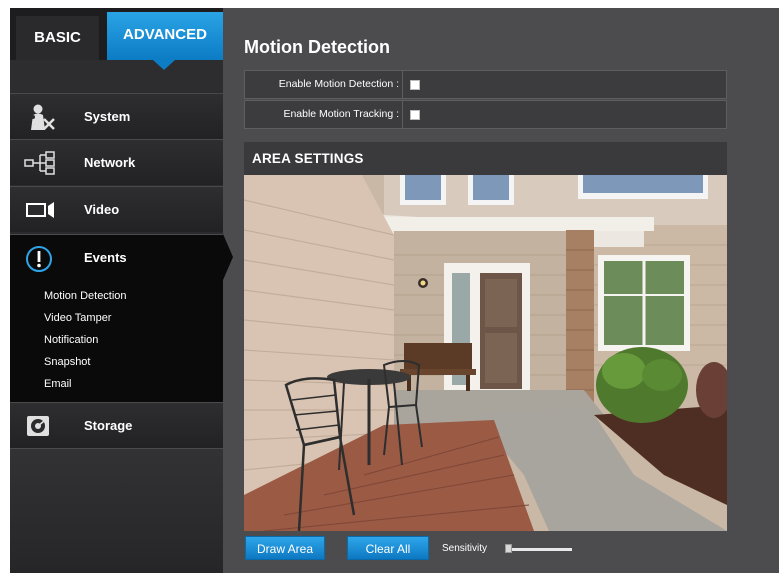 This screenshot has width=779, height=573. Describe the element at coordinates (164, 65) in the screenshot. I see `active-tab-pointer` at that location.